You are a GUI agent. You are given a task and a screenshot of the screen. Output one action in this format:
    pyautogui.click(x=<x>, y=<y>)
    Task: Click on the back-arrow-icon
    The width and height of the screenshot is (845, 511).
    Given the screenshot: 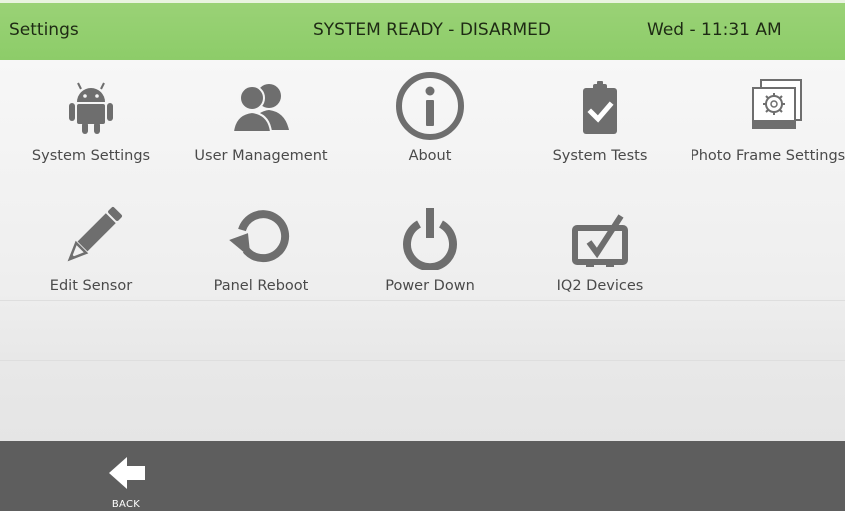 What is the action you would take?
    pyautogui.click(x=127, y=473)
    